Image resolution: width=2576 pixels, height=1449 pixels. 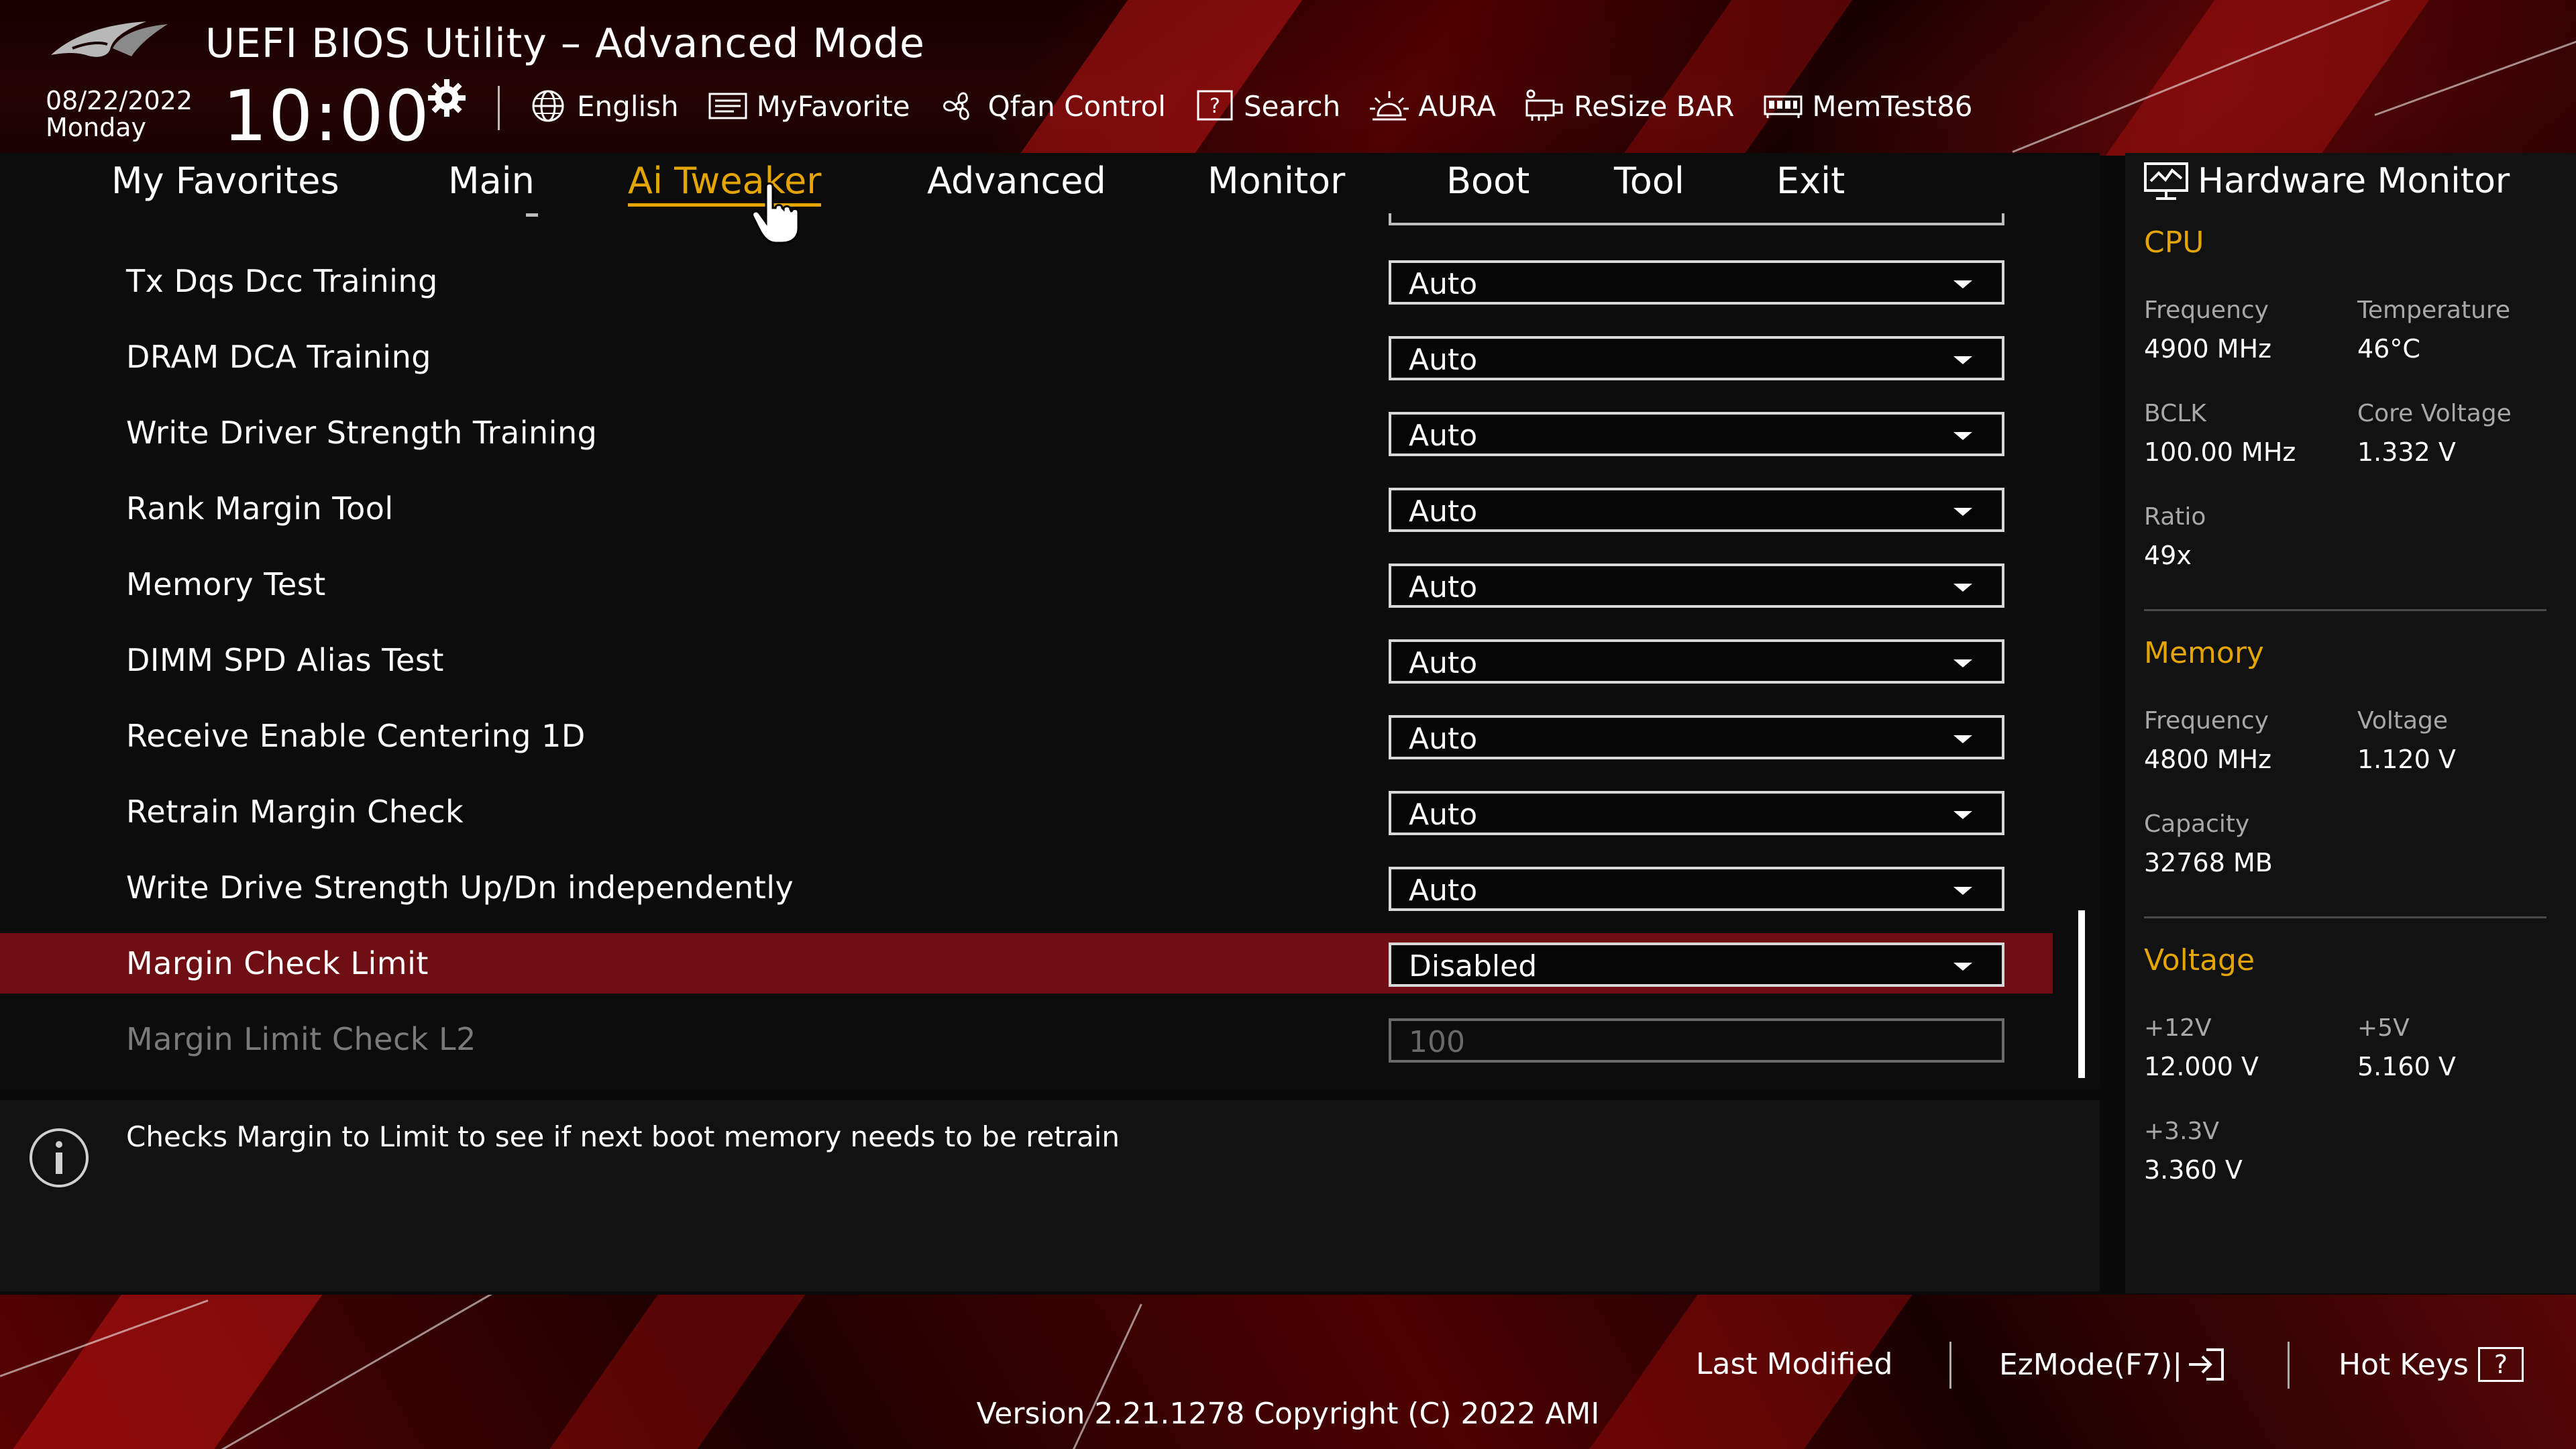 I want to click on tab-monitor: Monitor, so click(x=1276, y=181).